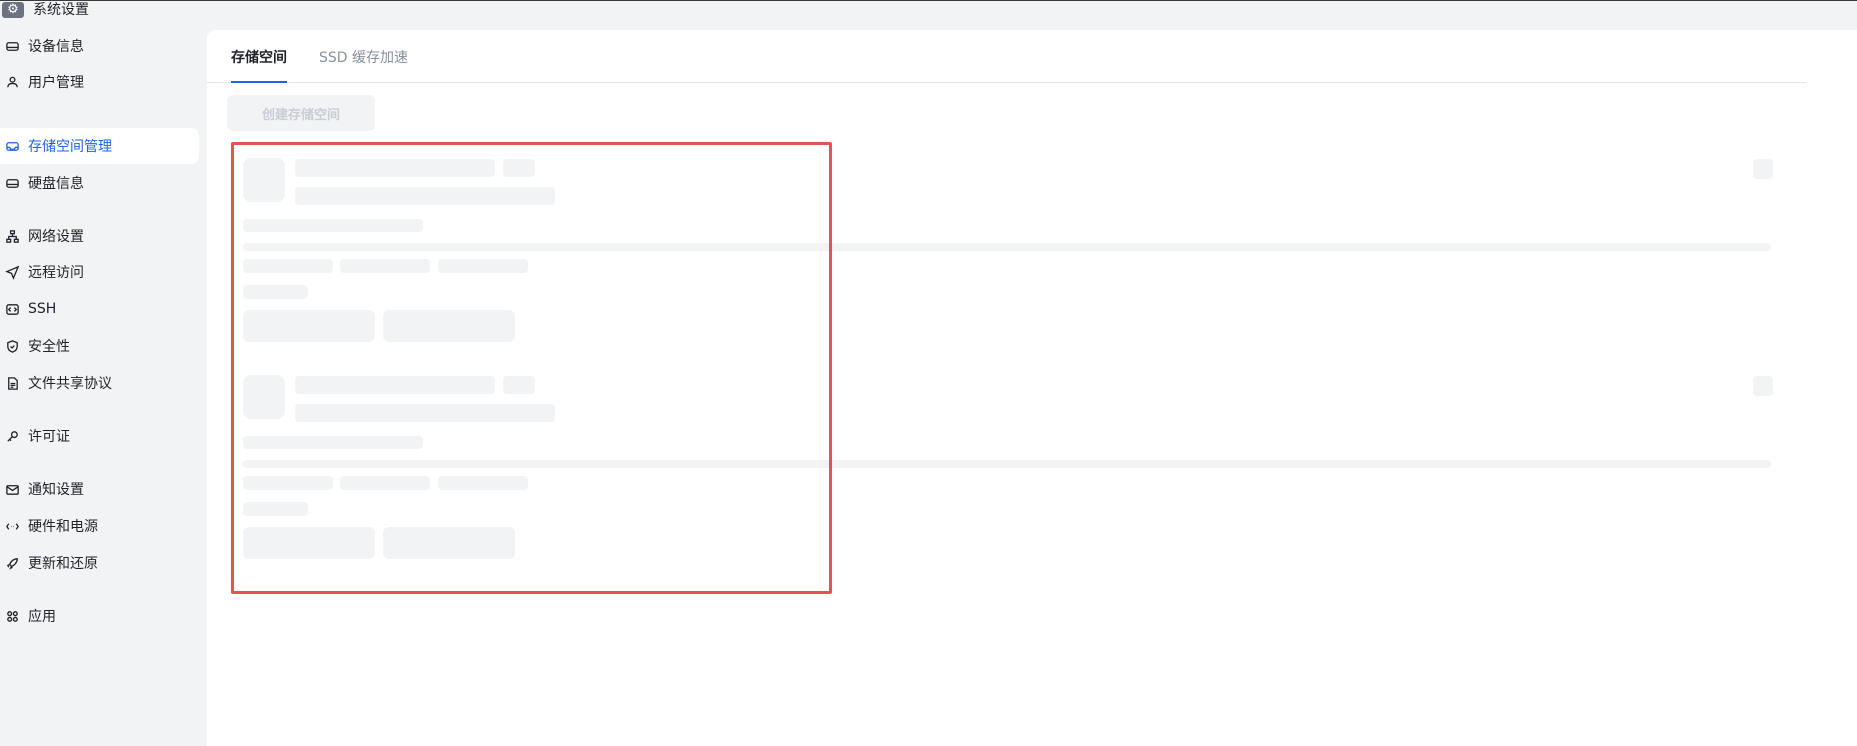 This screenshot has height=746, width=1857. I want to click on scrollbar, so click(1852, 388).